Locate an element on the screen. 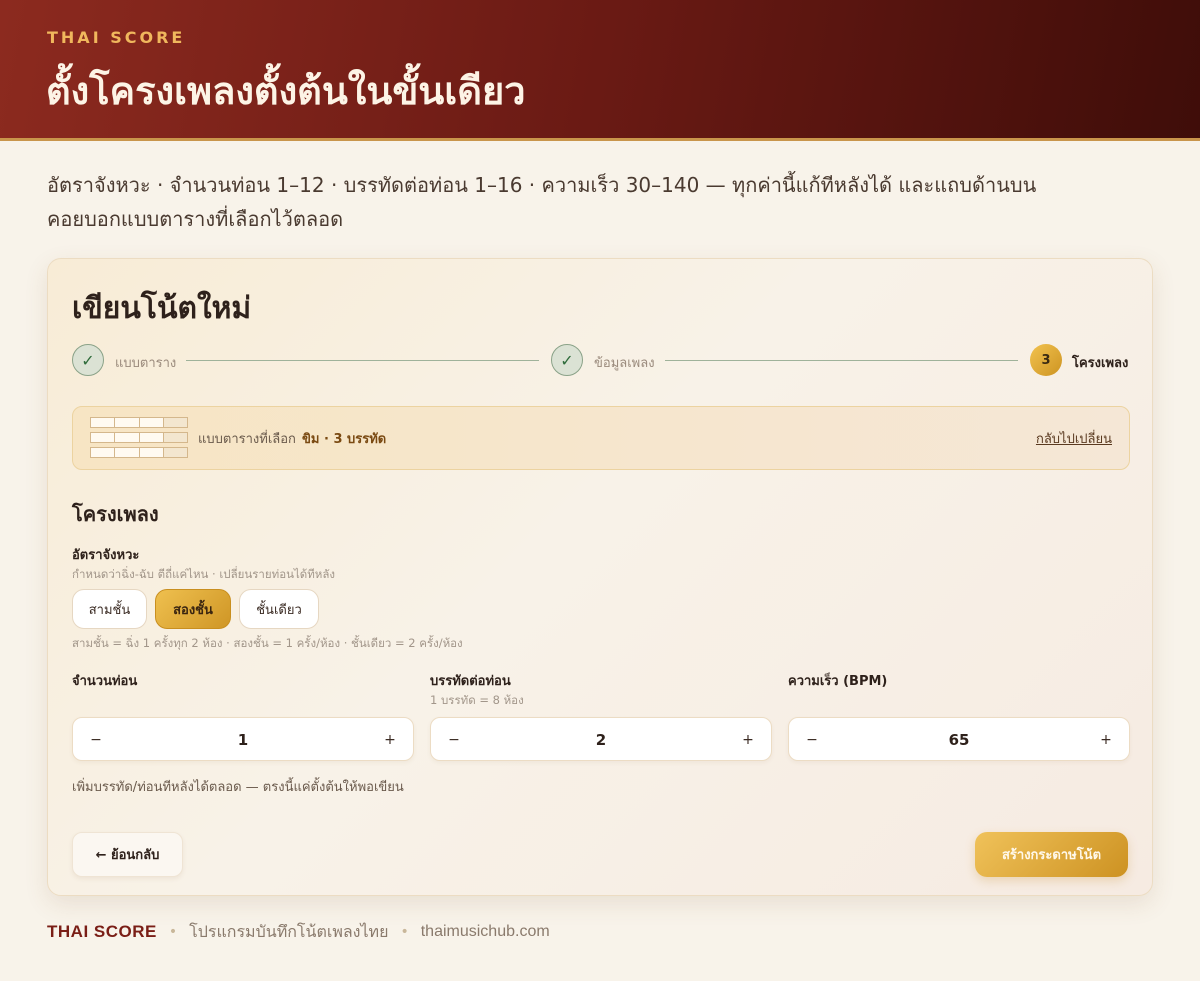  card-title: เขียนโน้ตใหม่ is located at coordinates (162, 308).